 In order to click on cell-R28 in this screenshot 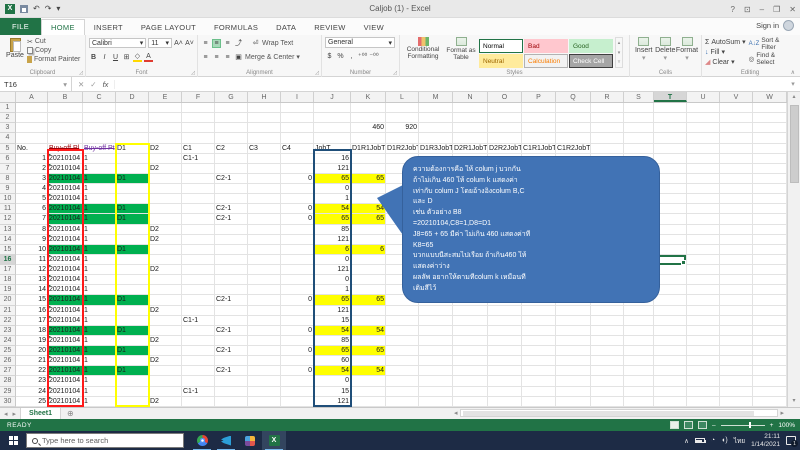, I will do `click(607, 381)`.